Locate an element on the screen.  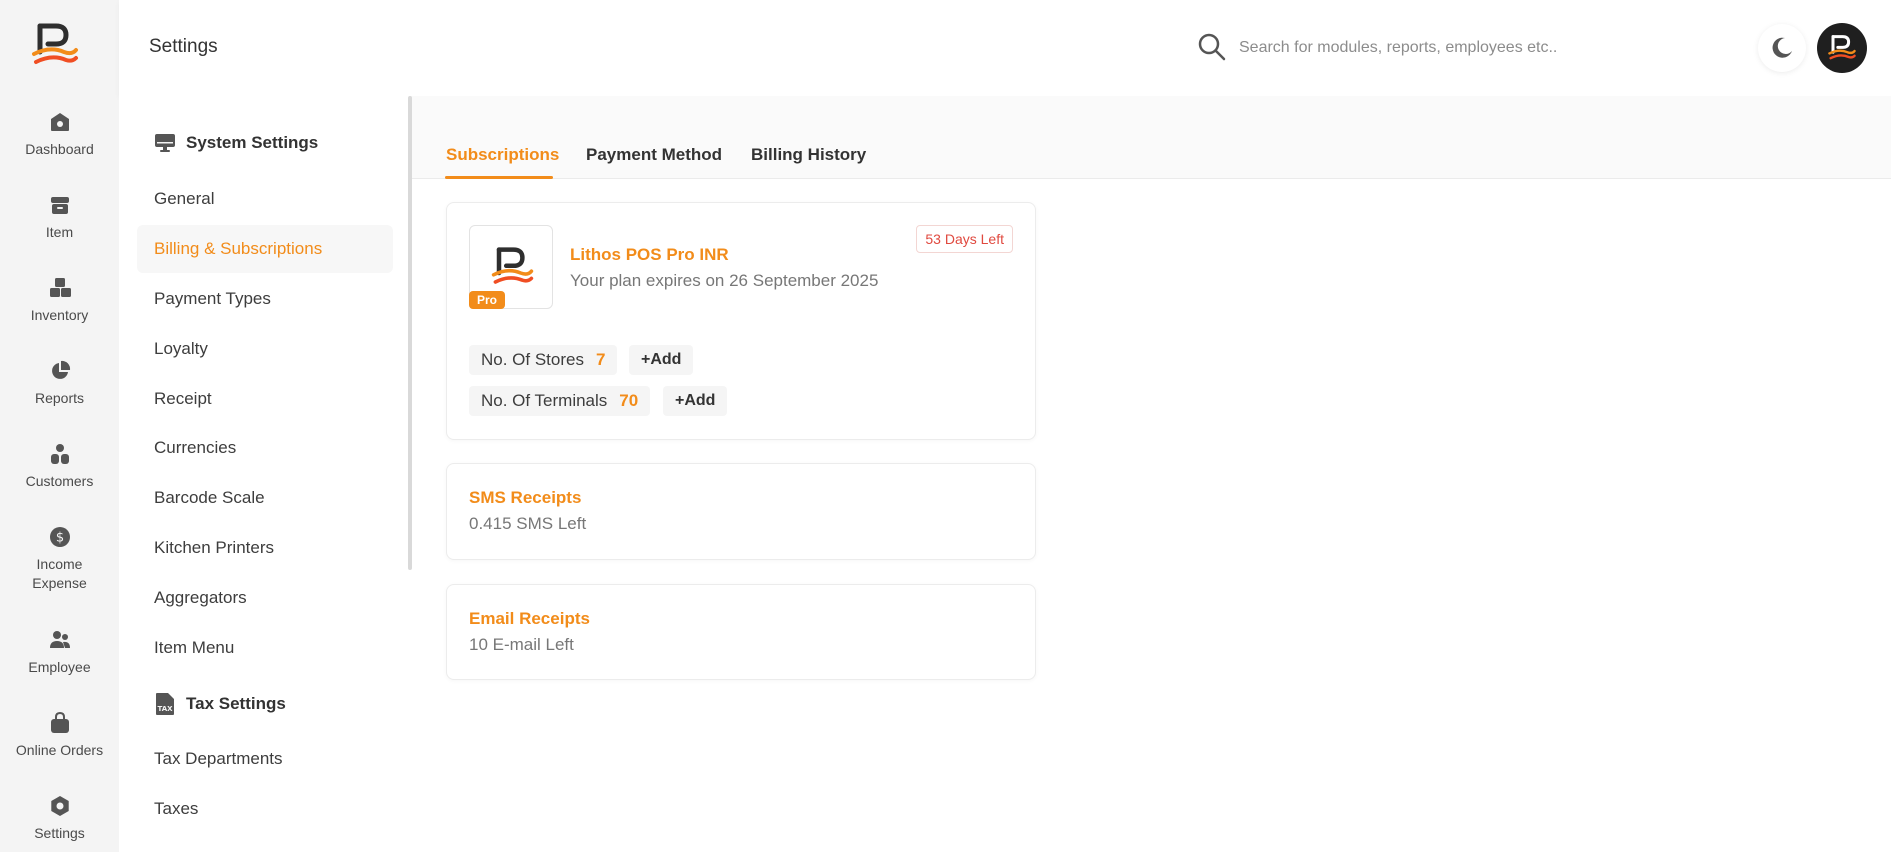
rail-item-settings: Settings is located at coordinates (59, 818).